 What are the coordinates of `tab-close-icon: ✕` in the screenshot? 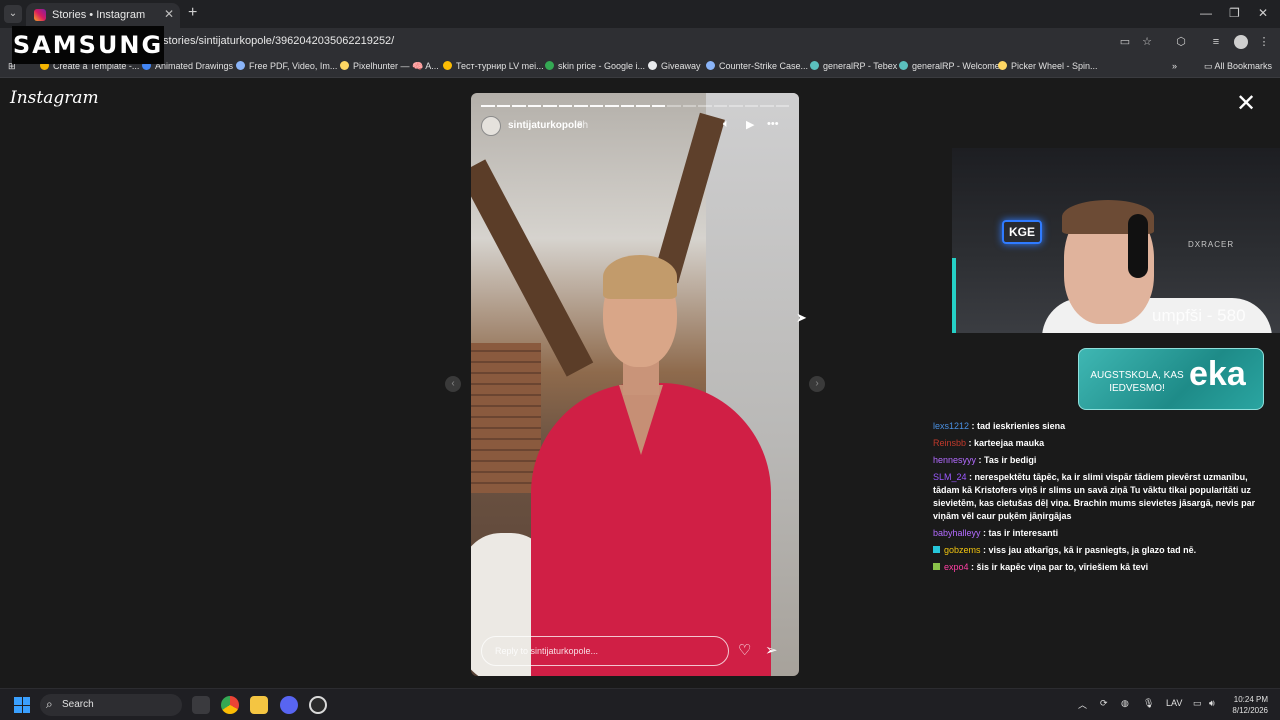 It's located at (169, 14).